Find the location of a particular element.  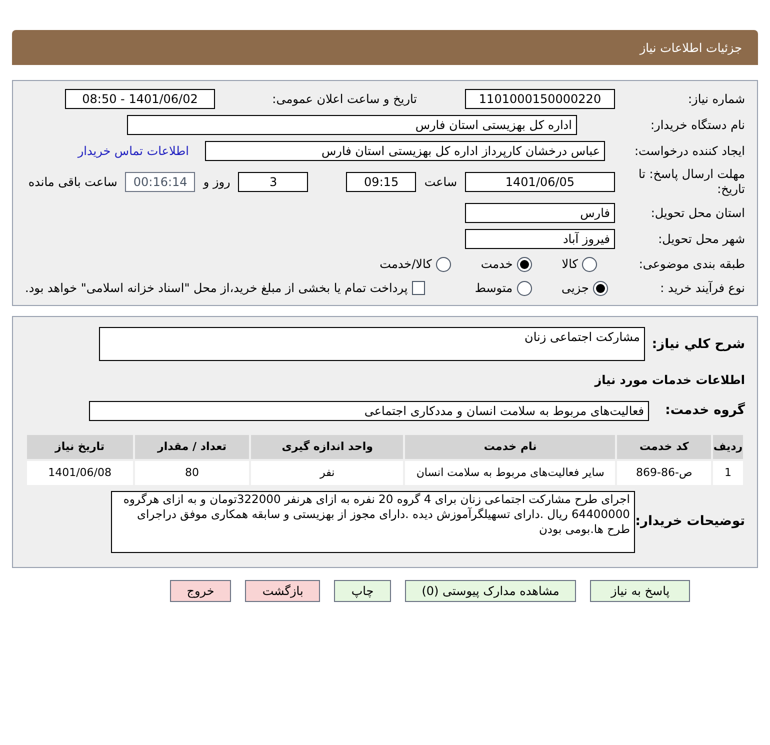

field-label: تاریخ و ساعت اعلان عمومی: is located at coordinates (344, 99).